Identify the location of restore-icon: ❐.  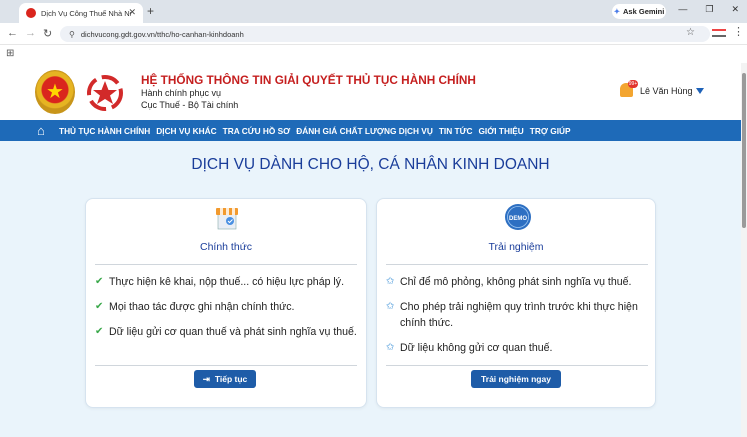
(709, 9).